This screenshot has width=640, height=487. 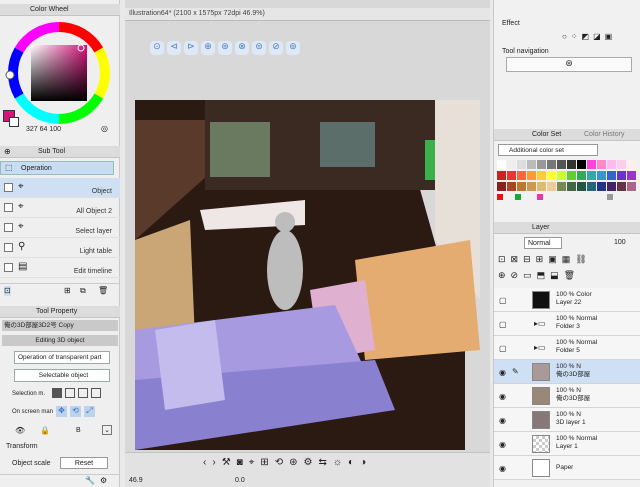 I want to click on layer-row: ▢ ▸▭ 100 % Normal Folder 5, so click(x=567, y=348).